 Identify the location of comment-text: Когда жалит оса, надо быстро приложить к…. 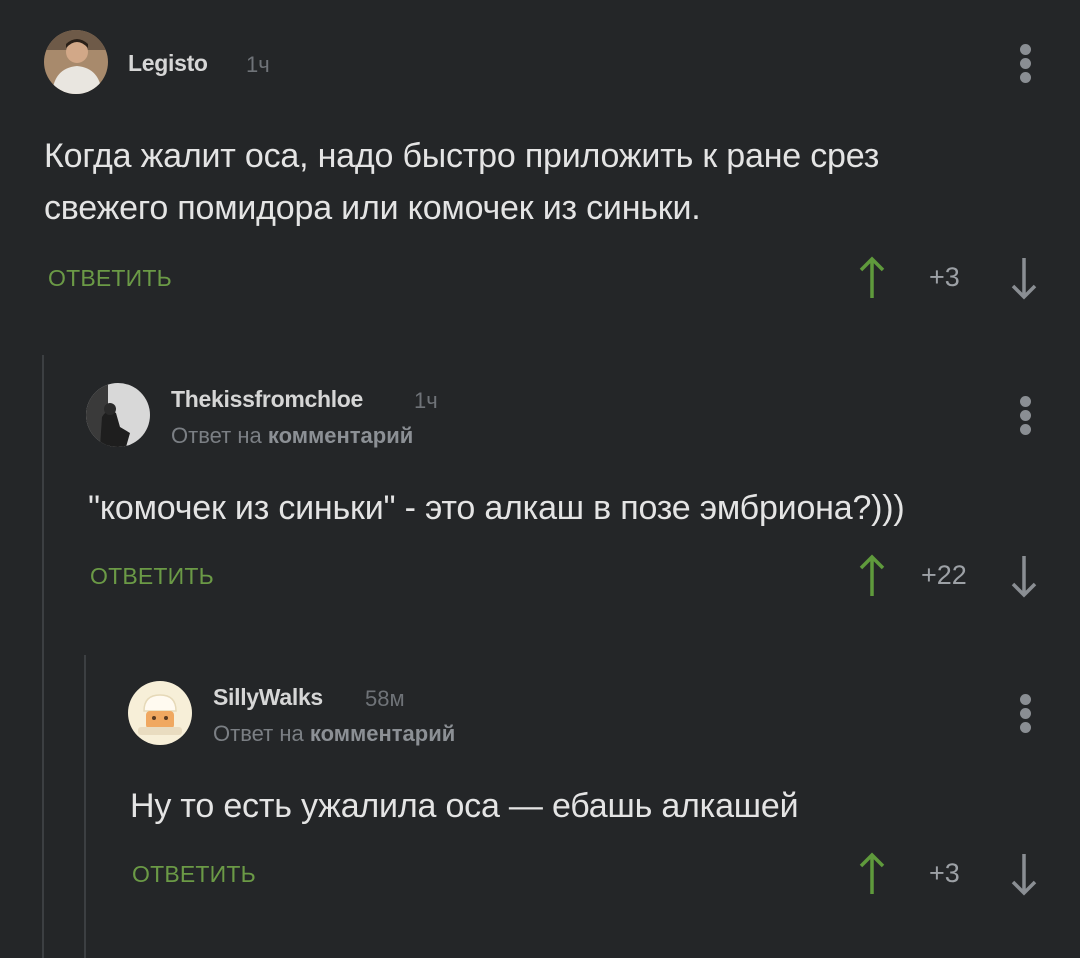
(544, 182).